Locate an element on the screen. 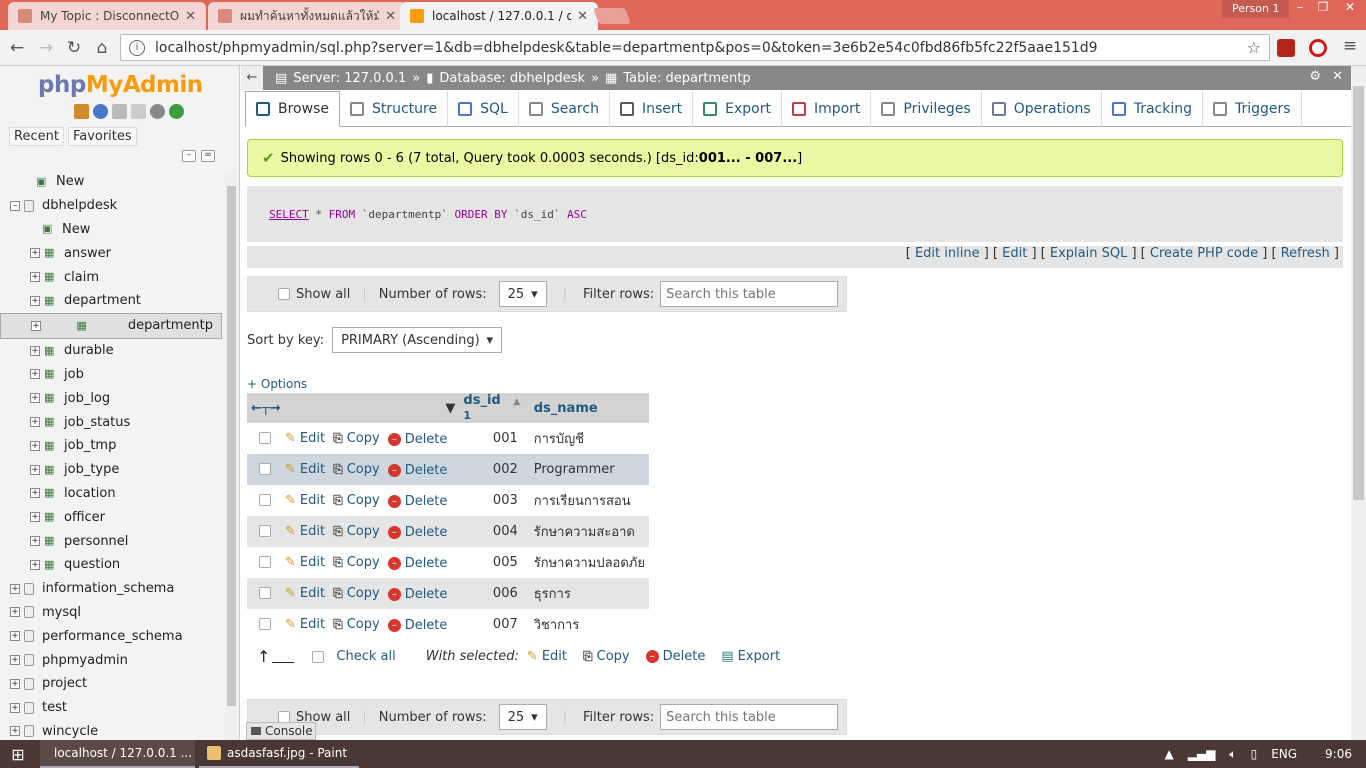 This screenshot has height=768, width=1366. tree-item-label: officer is located at coordinates (84, 517).